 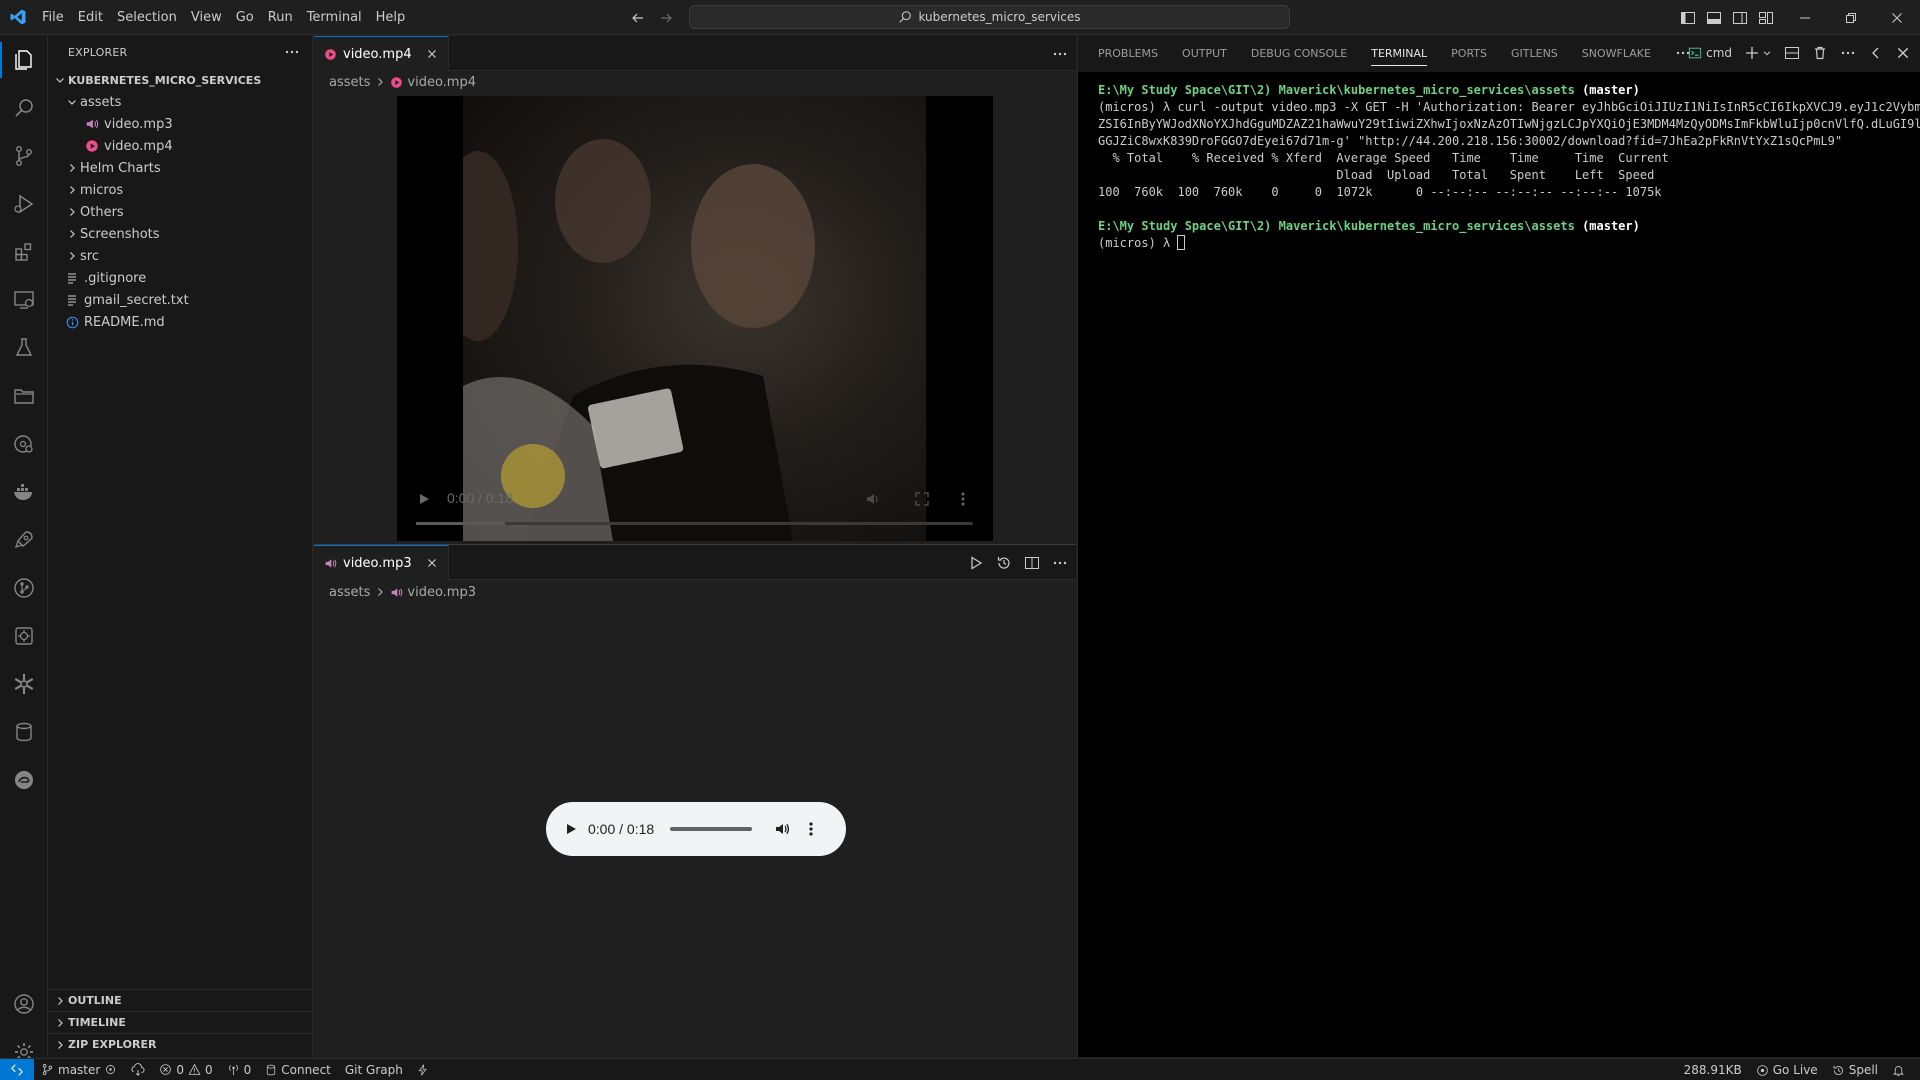 What do you see at coordinates (1032, 563) in the screenshot?
I see `split-editor-icon` at bounding box center [1032, 563].